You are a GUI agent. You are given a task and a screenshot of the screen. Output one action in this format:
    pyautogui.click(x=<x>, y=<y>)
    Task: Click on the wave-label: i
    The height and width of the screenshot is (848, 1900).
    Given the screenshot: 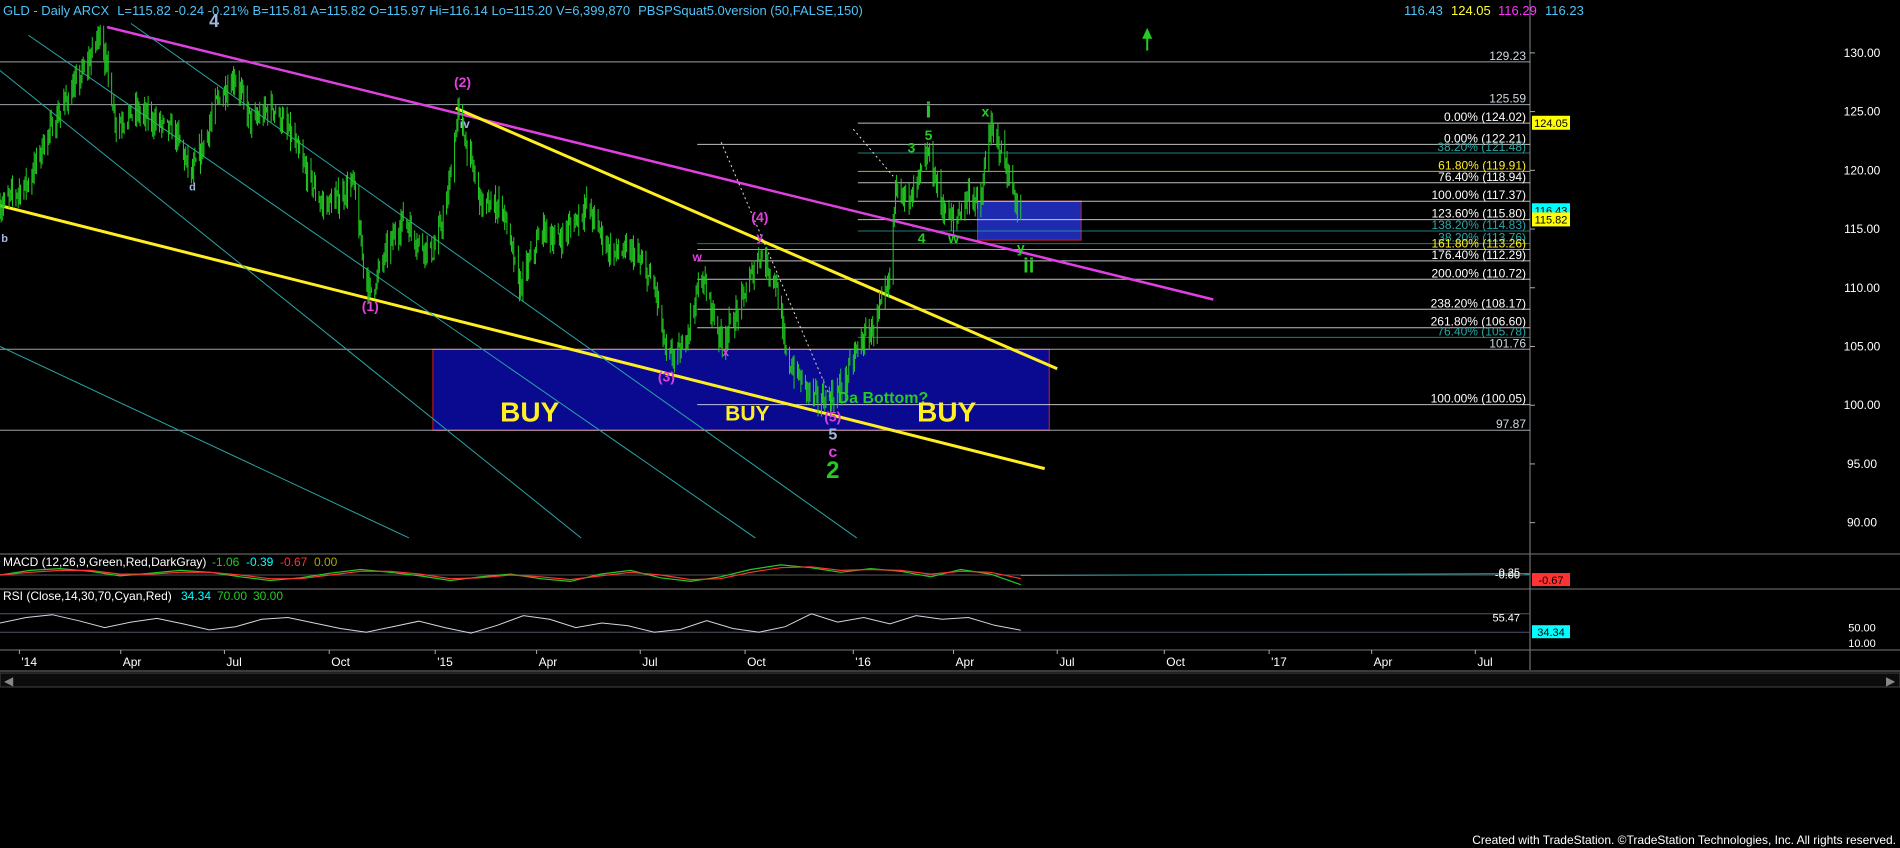 What is the action you would take?
    pyautogui.click(x=928, y=109)
    